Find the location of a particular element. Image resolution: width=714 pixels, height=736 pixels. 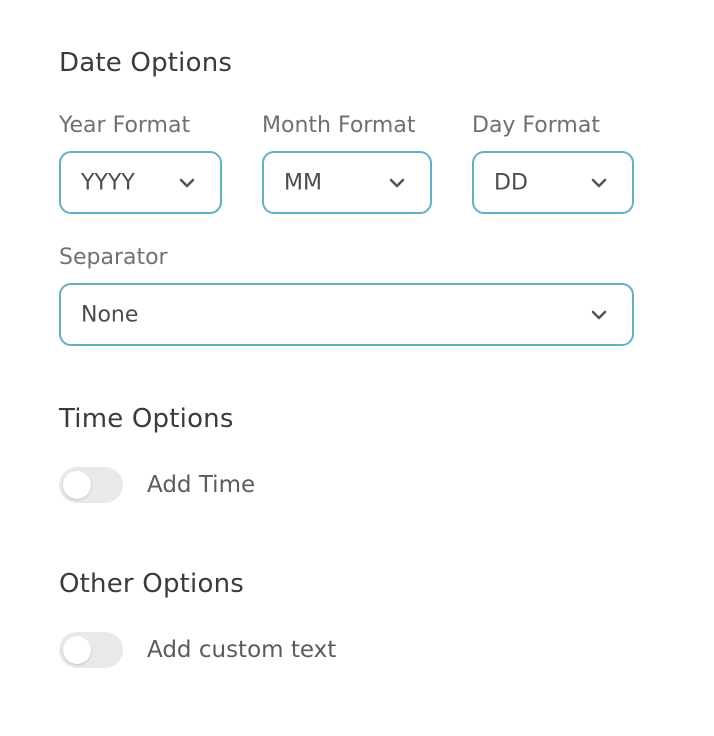

month-format-label: Month Format is located at coordinates (339, 125).